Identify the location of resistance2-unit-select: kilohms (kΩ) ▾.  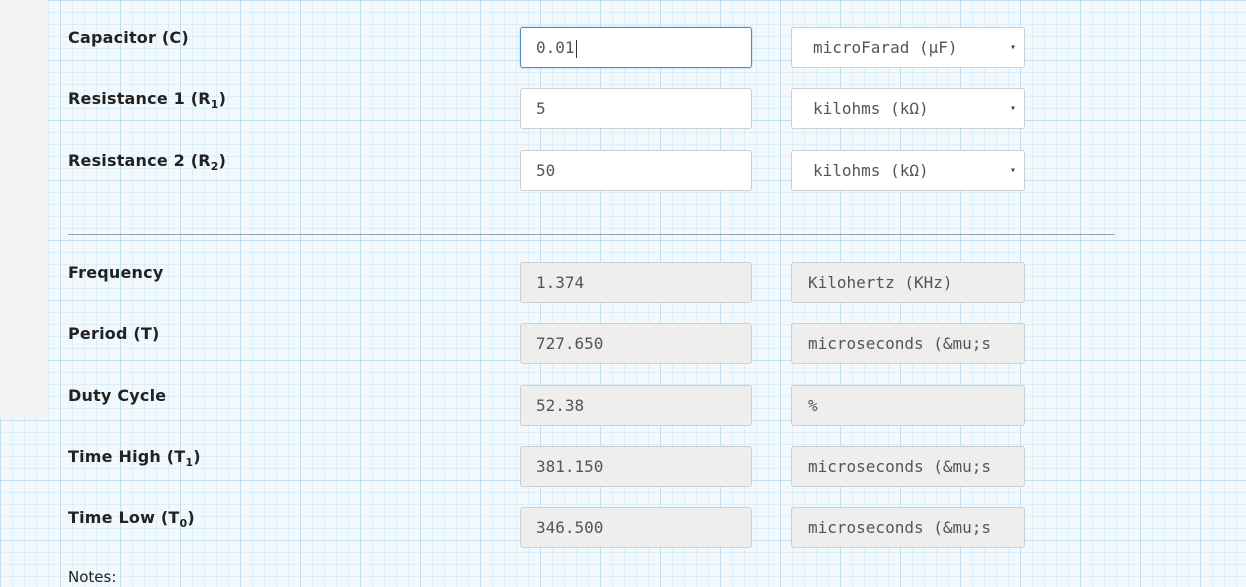
(908, 170).